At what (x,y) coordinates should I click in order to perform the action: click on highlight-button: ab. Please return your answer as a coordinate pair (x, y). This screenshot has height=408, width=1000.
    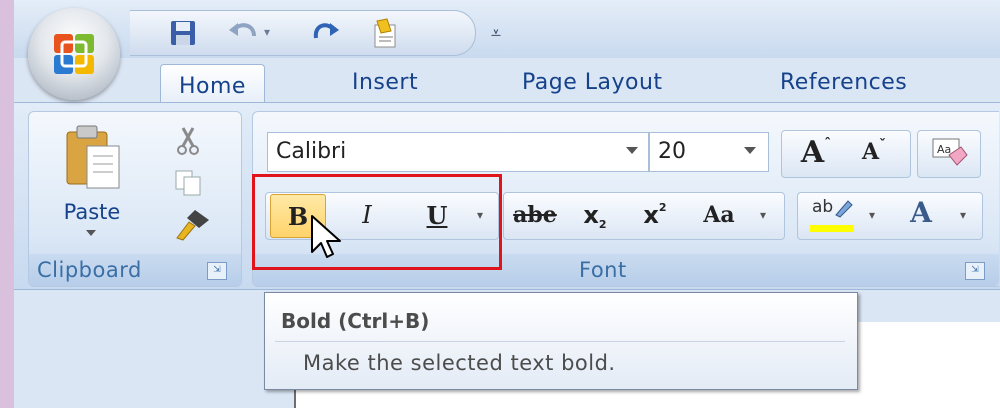
    Looking at the image, I should click on (832, 215).